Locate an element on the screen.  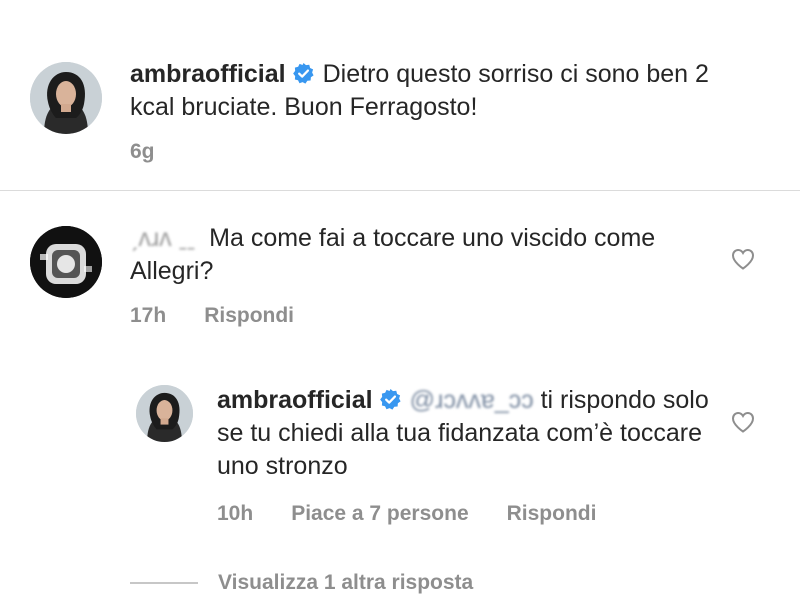
caption-avatar is located at coordinates (66, 98).